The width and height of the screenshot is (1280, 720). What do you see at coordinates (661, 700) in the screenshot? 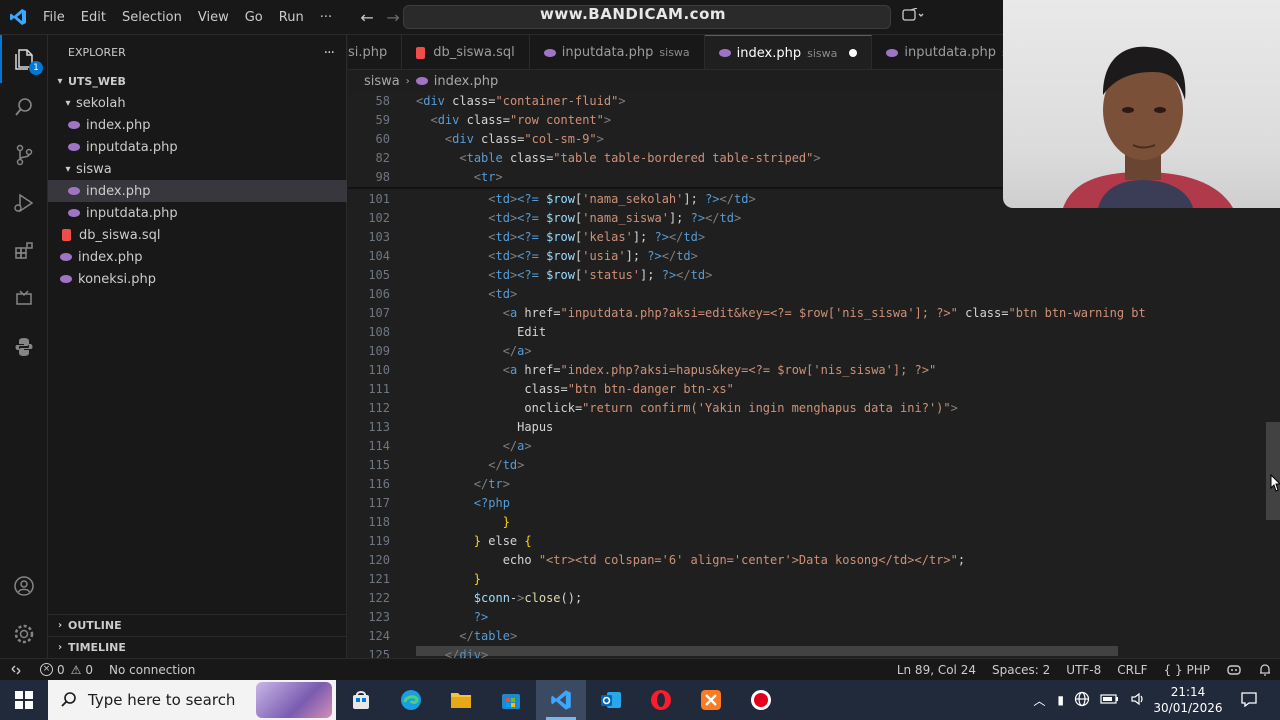
I see `opera-icon` at bounding box center [661, 700].